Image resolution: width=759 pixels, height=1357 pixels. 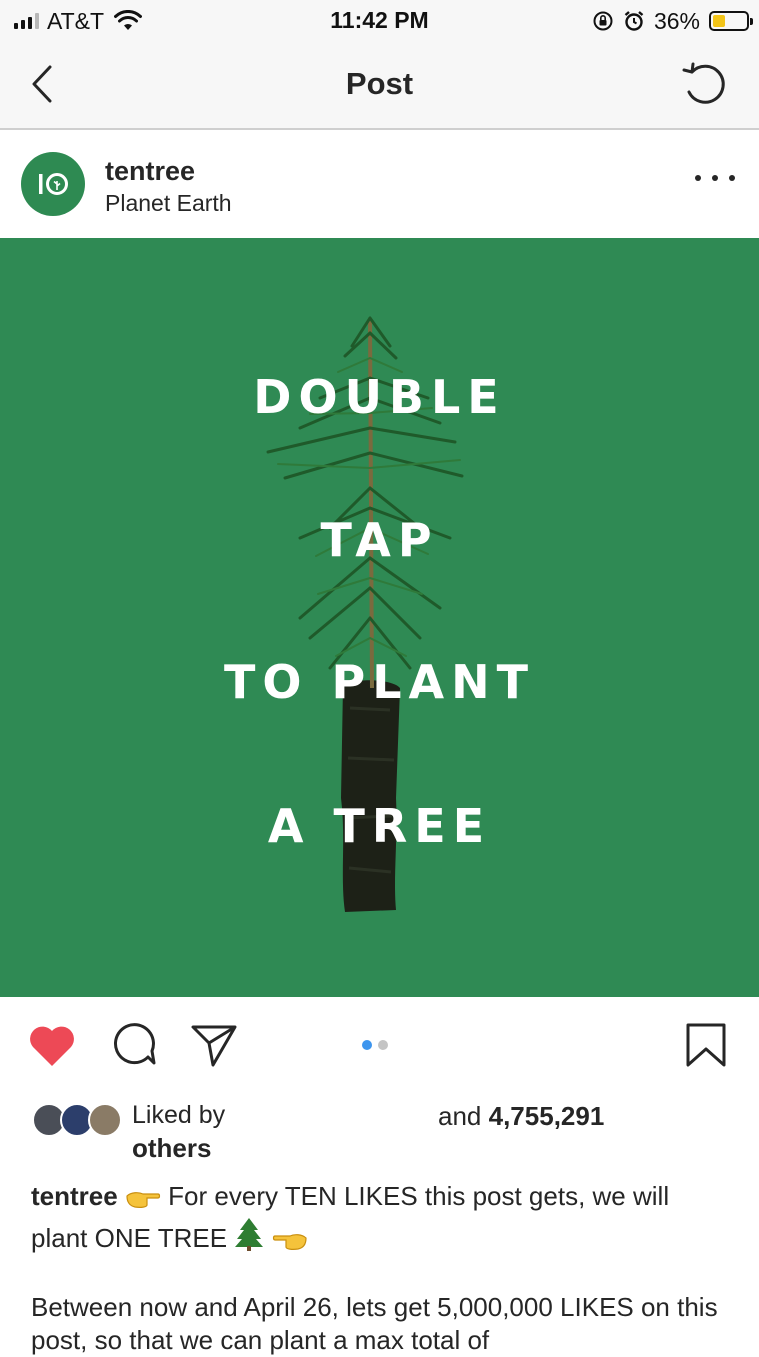 I want to click on refresh-icon, so click(x=703, y=83).